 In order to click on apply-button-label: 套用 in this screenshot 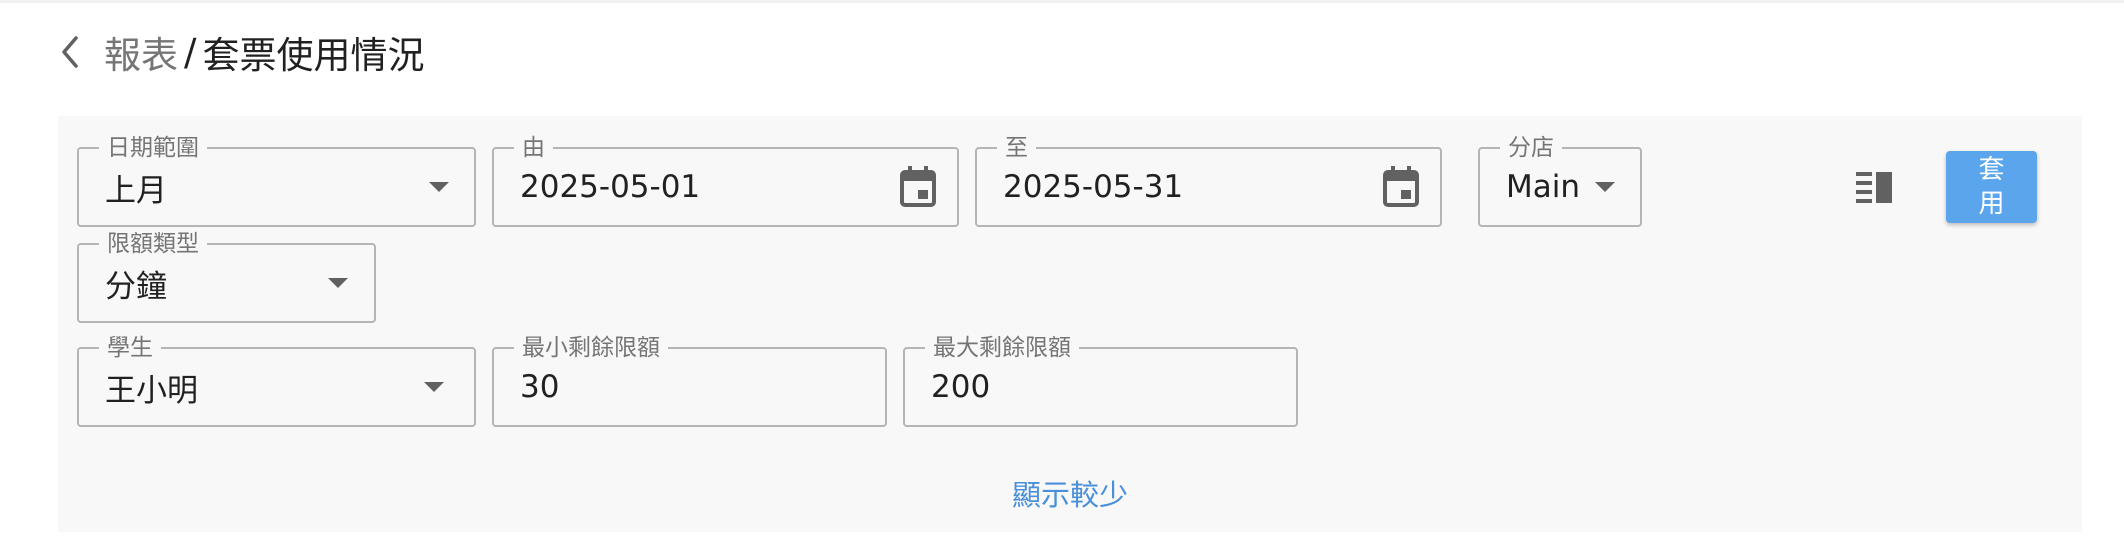, I will do `click(1991, 187)`.